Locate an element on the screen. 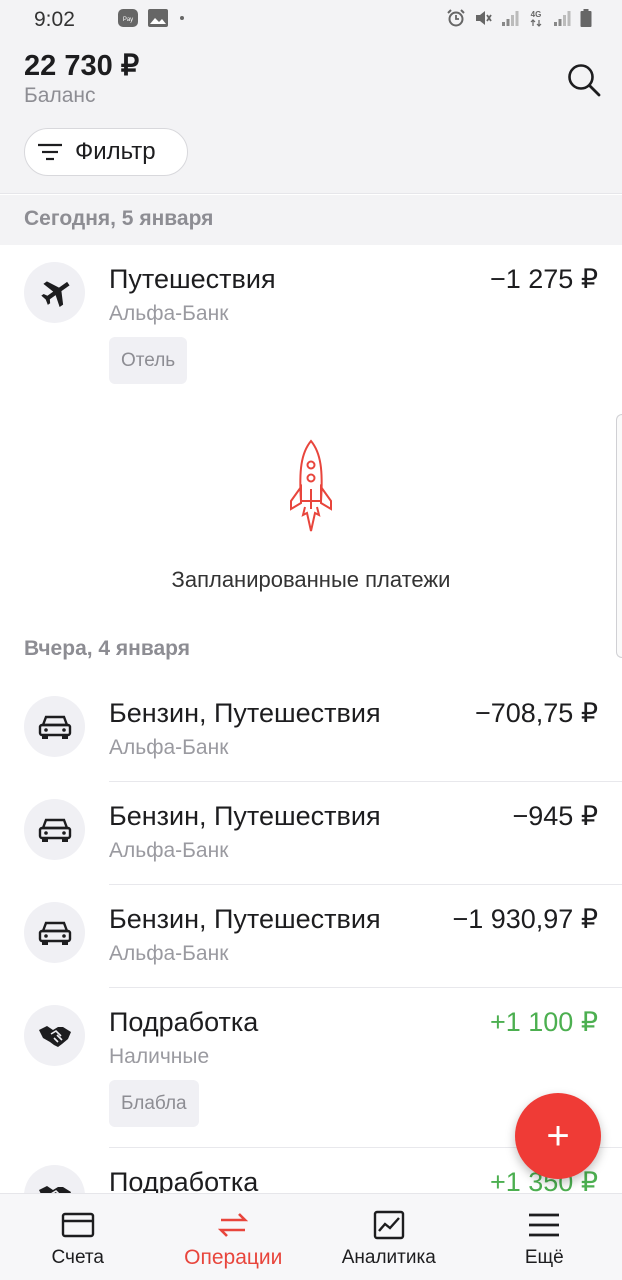 The width and height of the screenshot is (622, 1280). balance-amount: 22 730 ₽ is located at coordinates (82, 66).